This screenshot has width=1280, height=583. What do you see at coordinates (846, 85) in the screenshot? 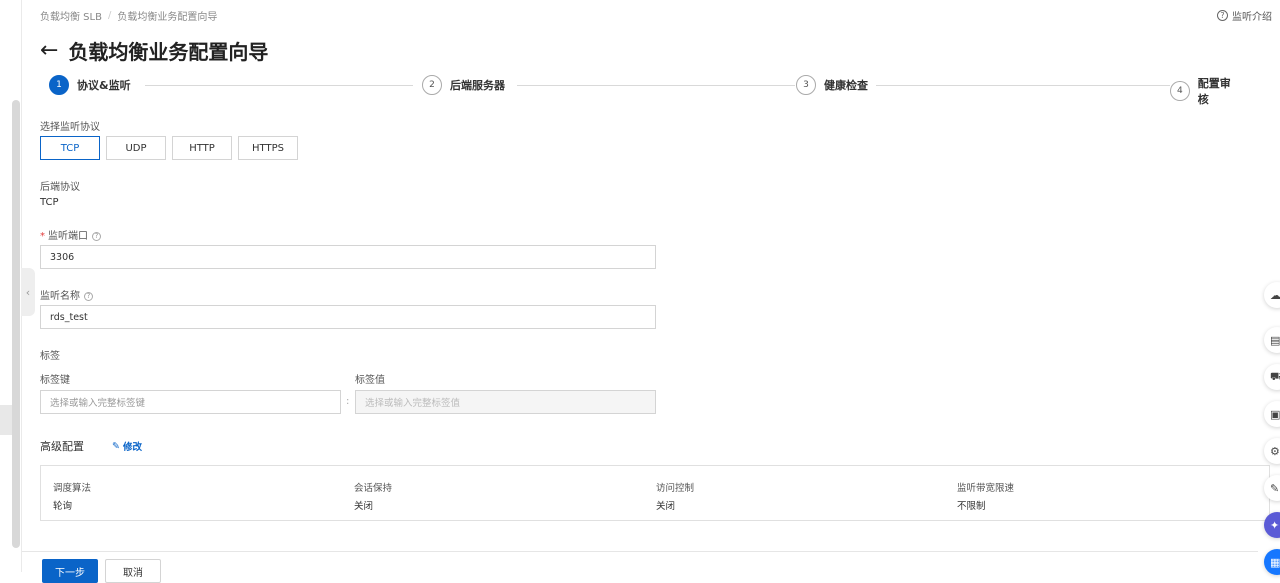
I see `step-label: 健康检查` at bounding box center [846, 85].